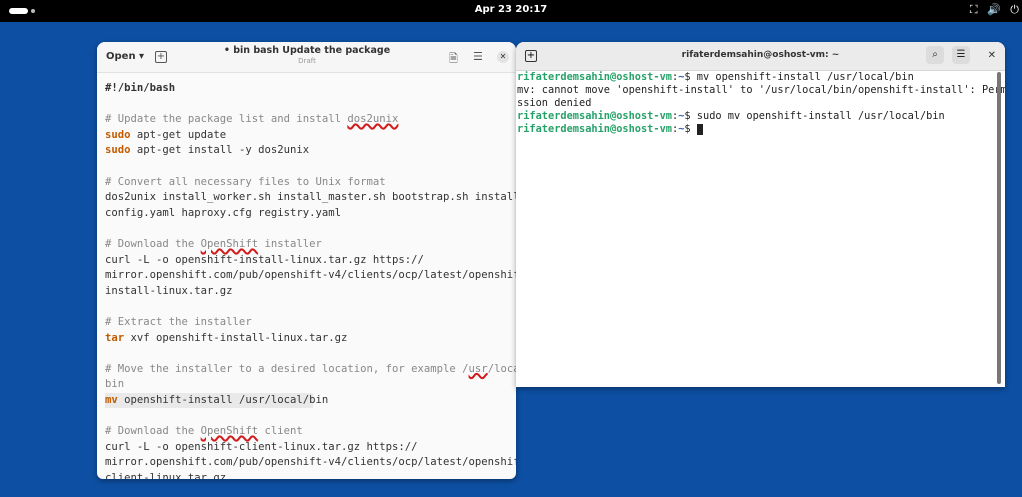 The image size is (1022, 497). What do you see at coordinates (220, 150) in the screenshot?
I see `text-segment: apt-get install -y dos2unix` at bounding box center [220, 150].